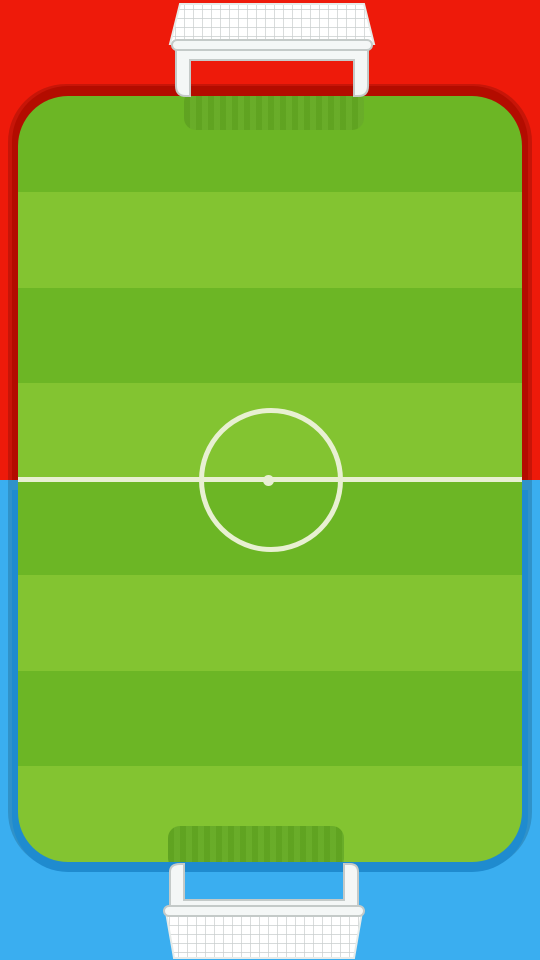  What do you see at coordinates (268, 480) in the screenshot?
I see `center-spot` at bounding box center [268, 480].